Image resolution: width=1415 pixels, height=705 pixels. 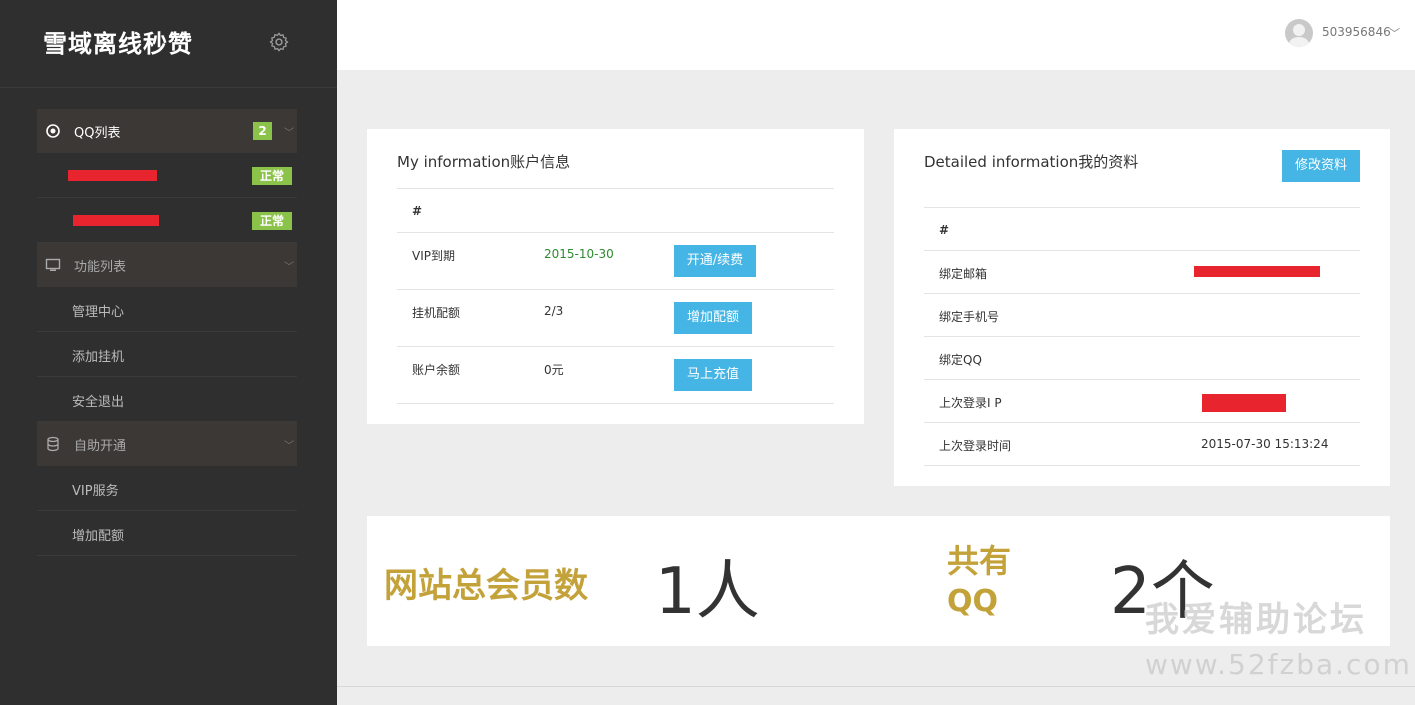 What do you see at coordinates (167, 309) in the screenshot?
I see `sidebar-item-admin-center: 管理中心` at bounding box center [167, 309].